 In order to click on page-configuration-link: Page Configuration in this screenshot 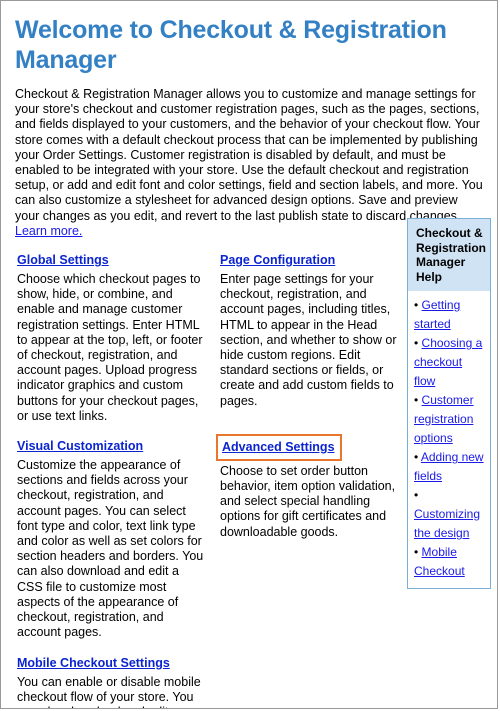, I will do `click(277, 260)`.